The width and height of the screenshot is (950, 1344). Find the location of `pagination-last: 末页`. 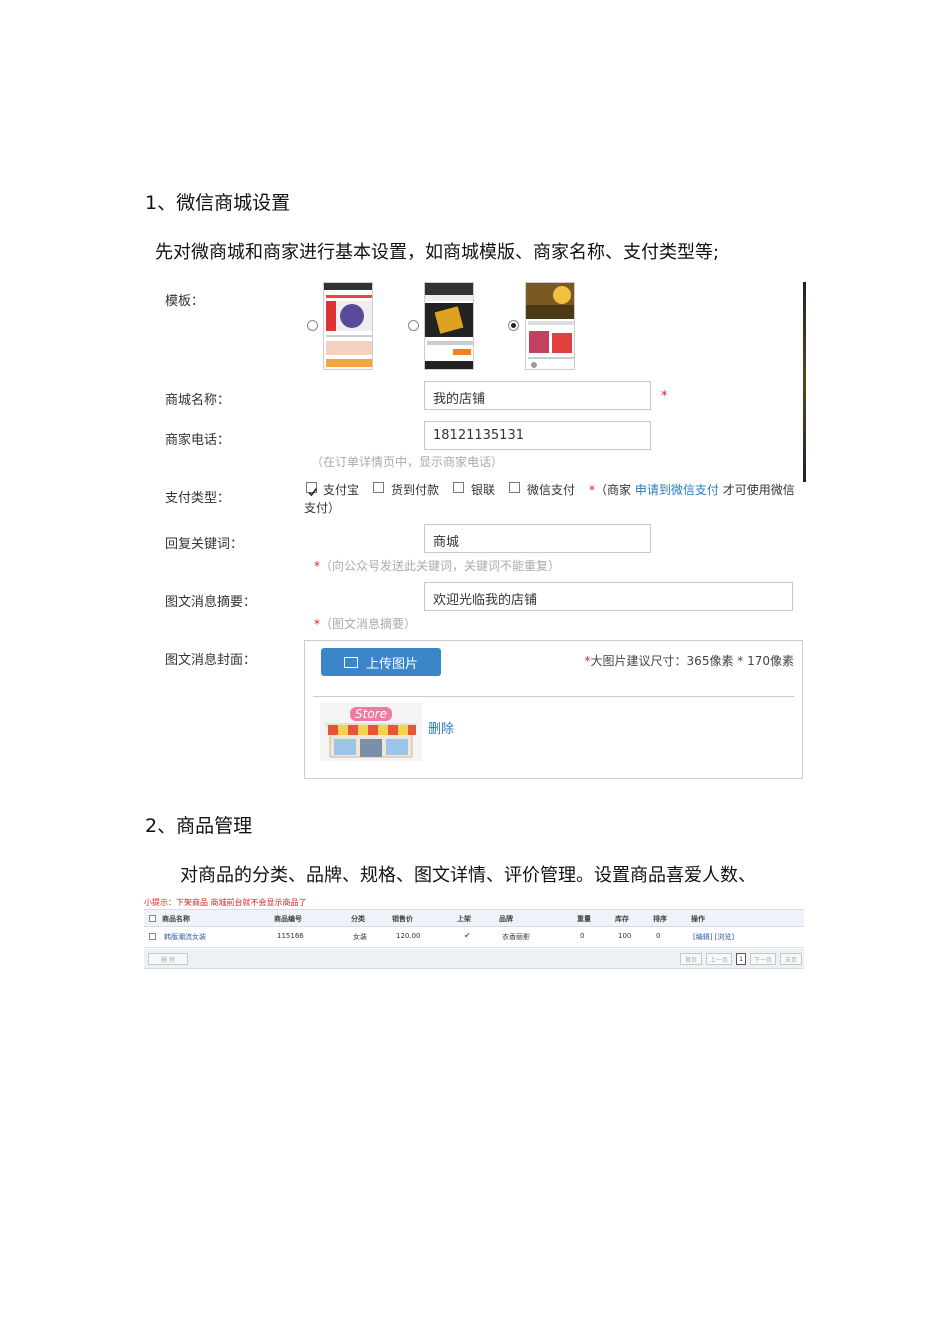

pagination-last: 末页 is located at coordinates (791, 959).